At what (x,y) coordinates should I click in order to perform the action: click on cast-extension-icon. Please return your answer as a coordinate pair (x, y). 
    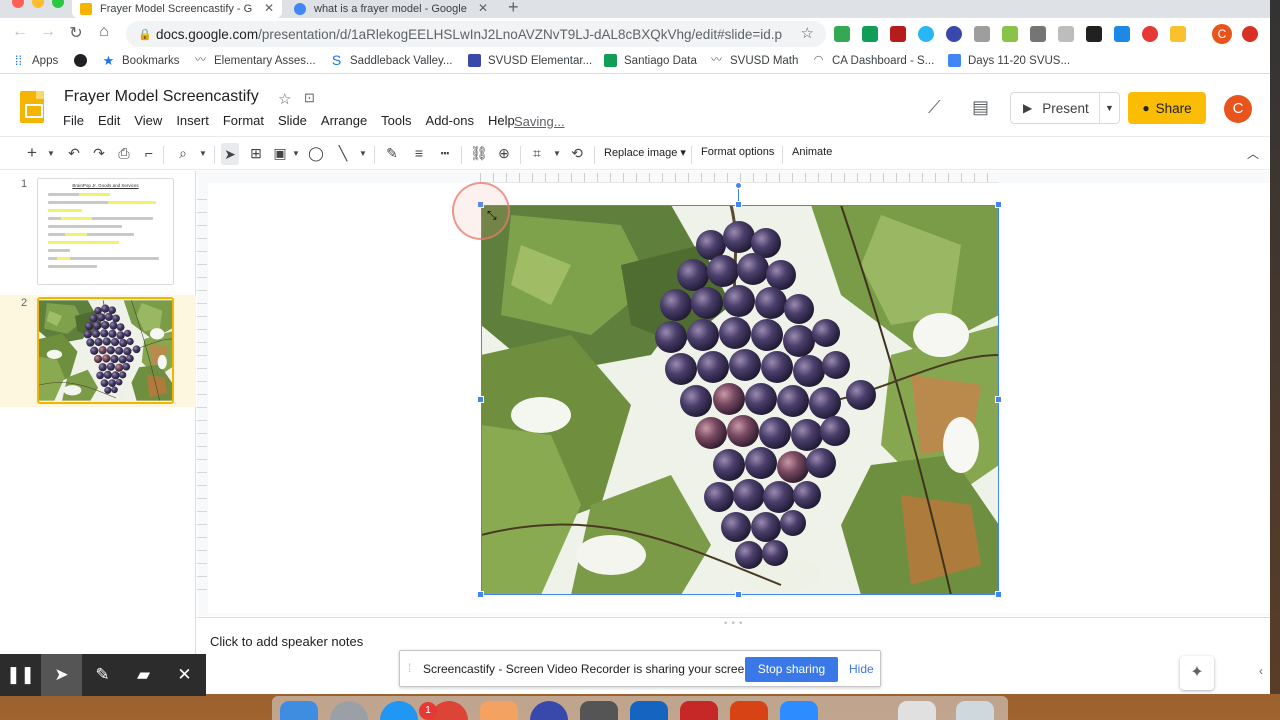
    Looking at the image, I should click on (1122, 34).